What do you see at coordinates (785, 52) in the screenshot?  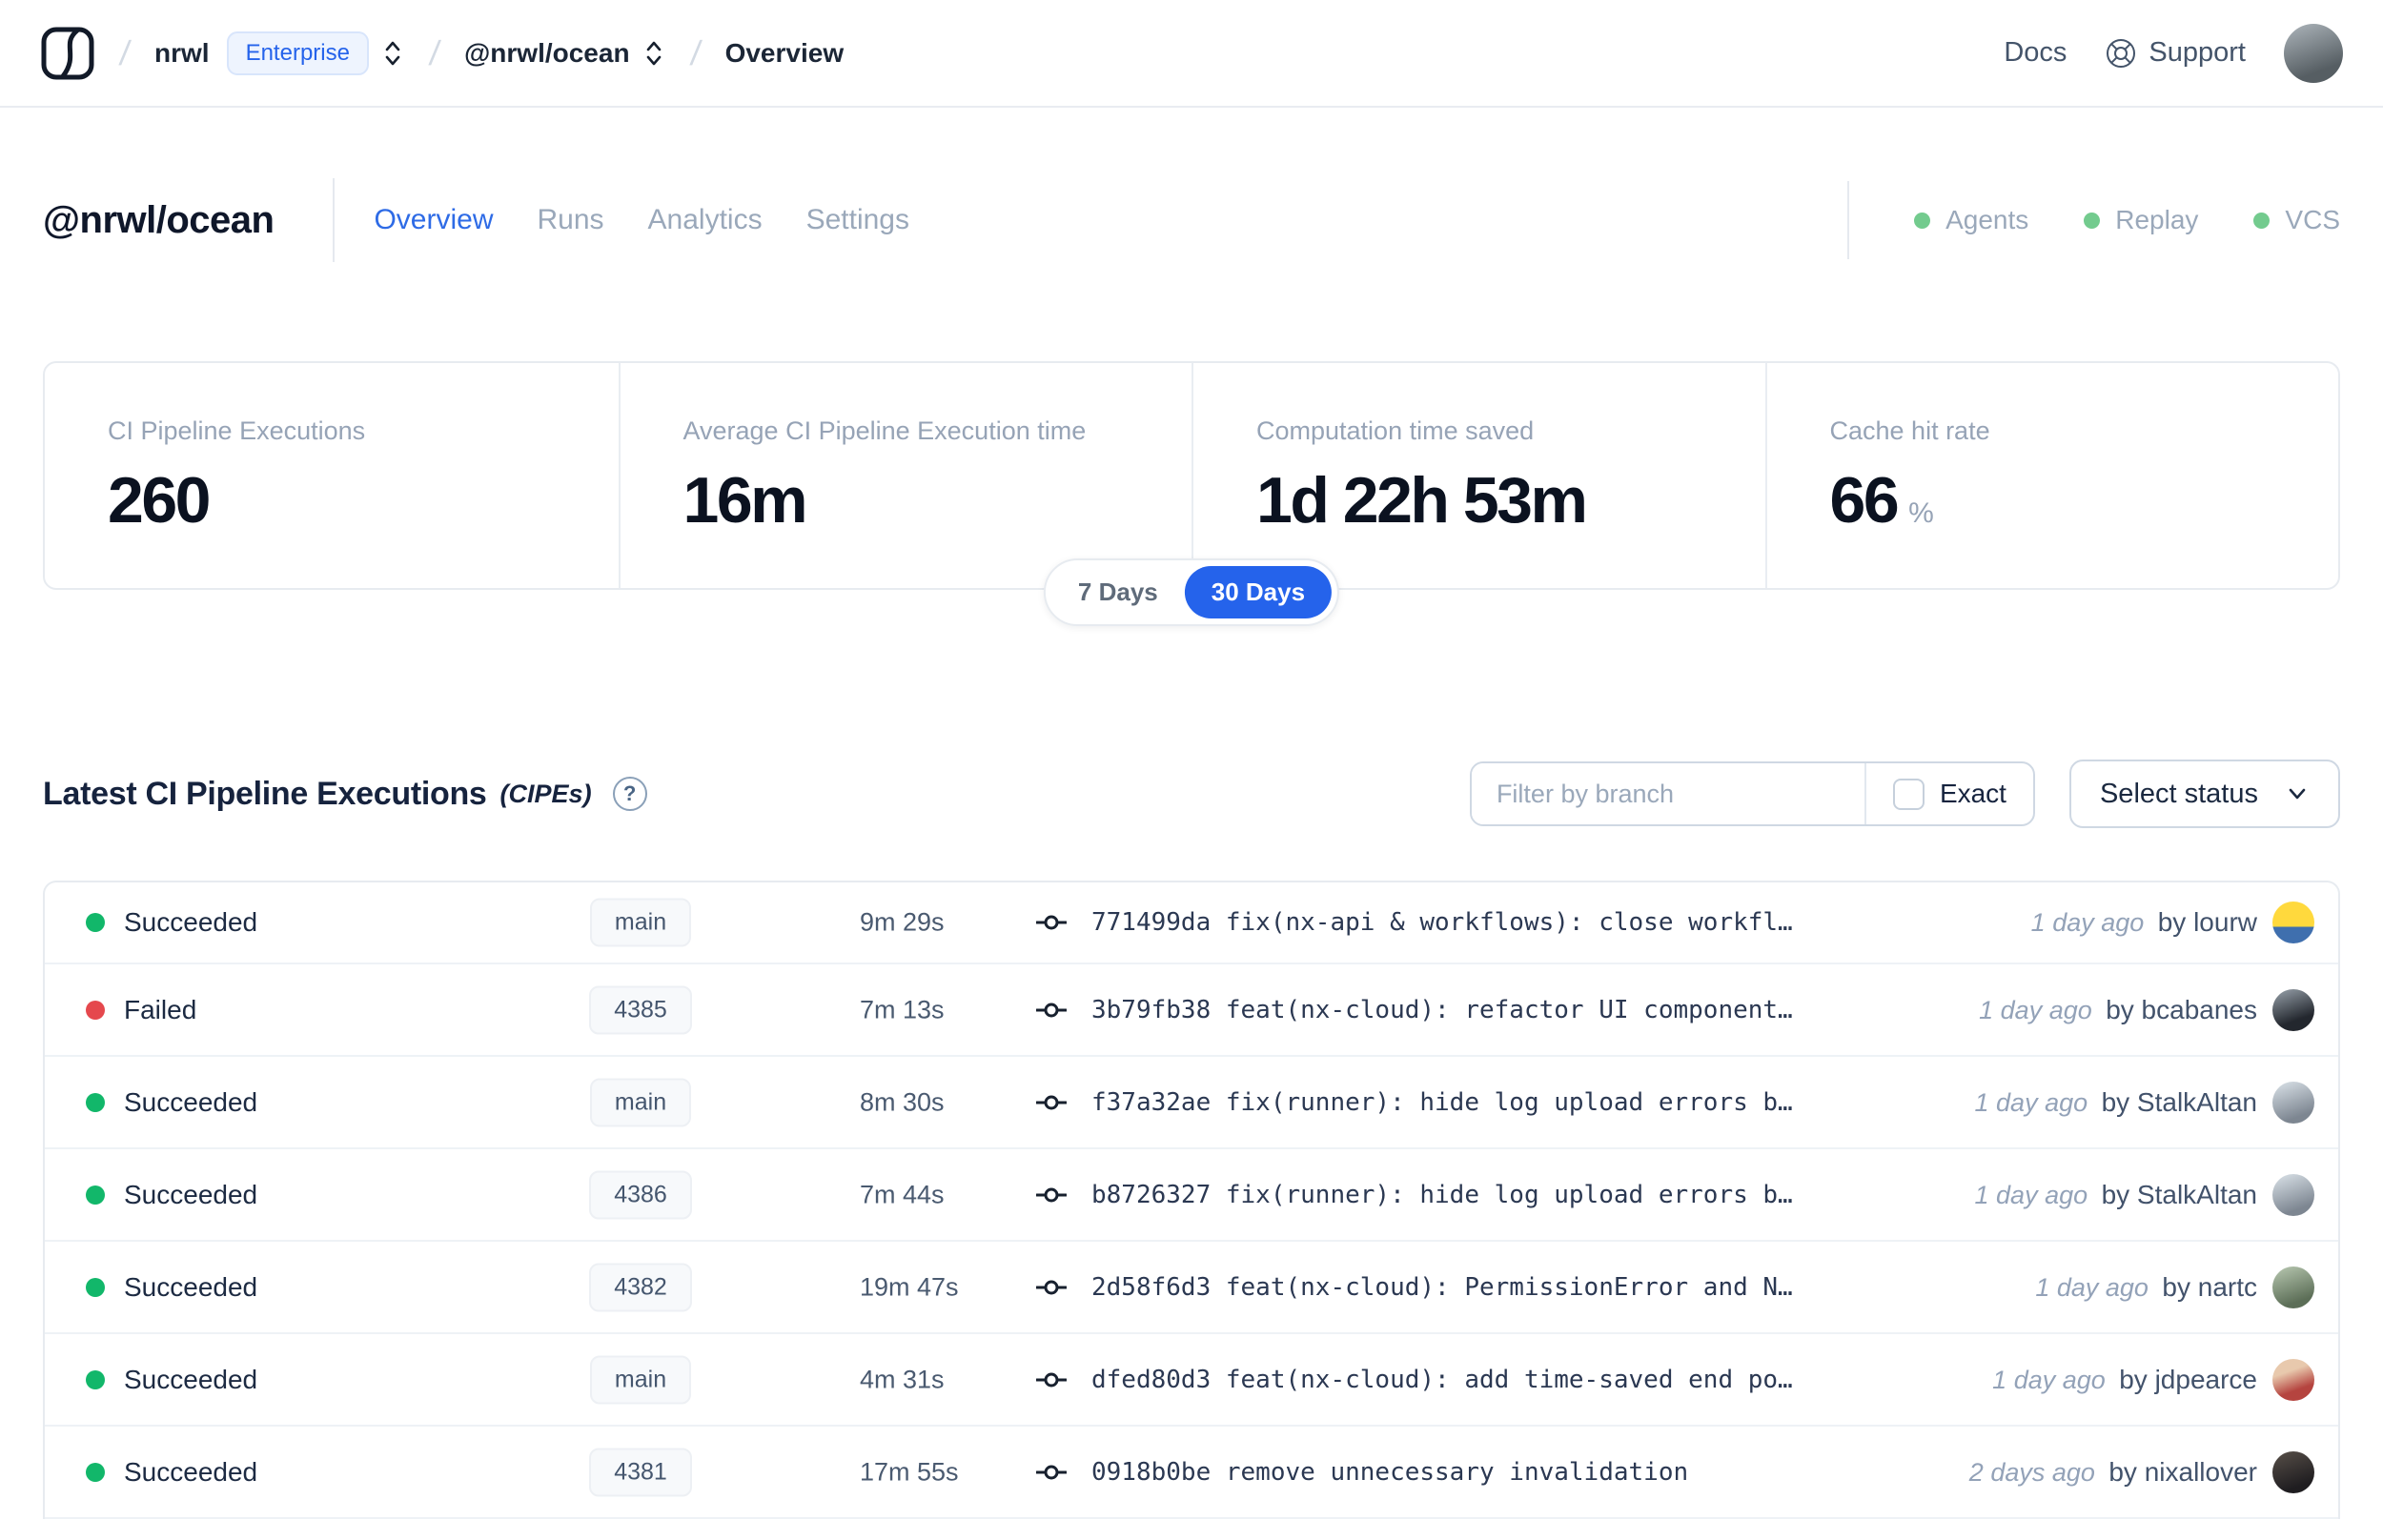 I see `breadcrumb-page: Overview` at bounding box center [785, 52].